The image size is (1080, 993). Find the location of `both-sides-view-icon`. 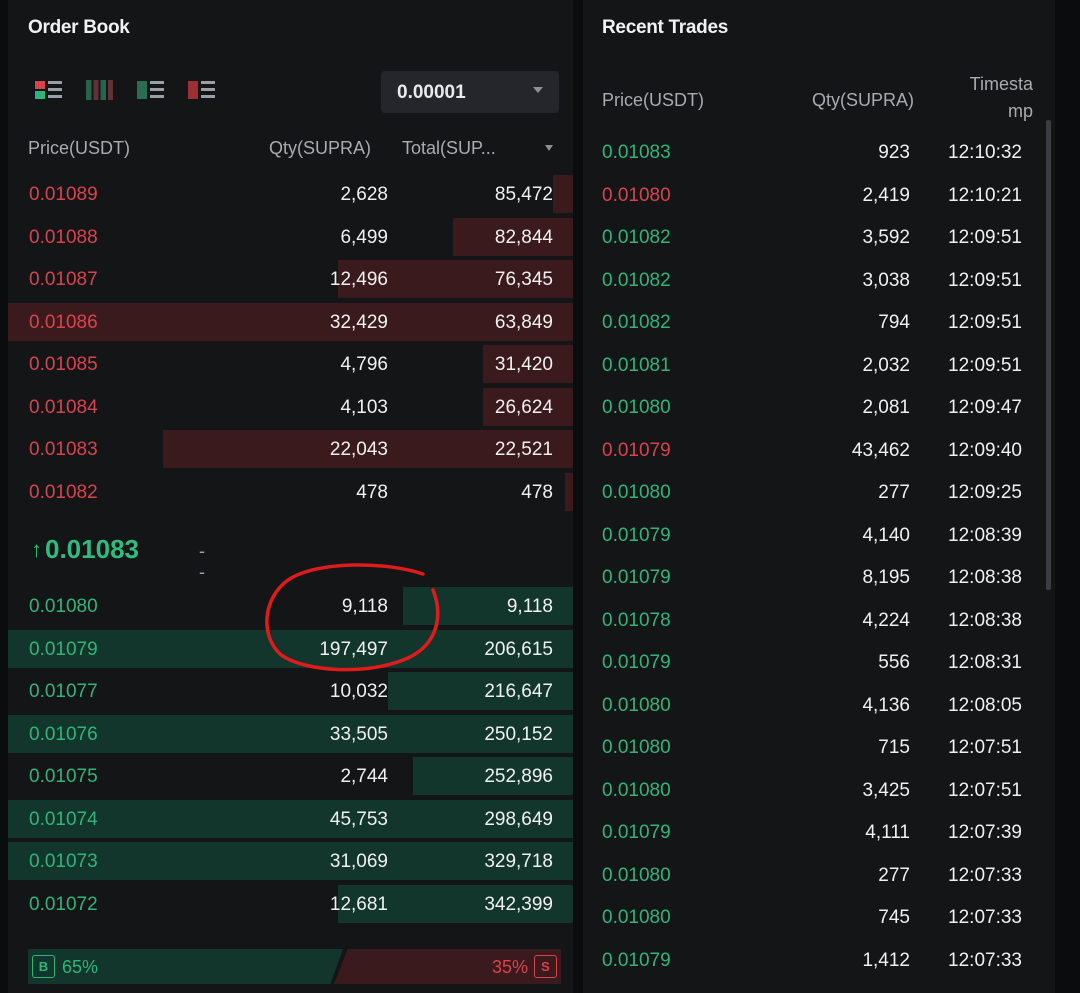

both-sides-view-icon is located at coordinates (48, 90).